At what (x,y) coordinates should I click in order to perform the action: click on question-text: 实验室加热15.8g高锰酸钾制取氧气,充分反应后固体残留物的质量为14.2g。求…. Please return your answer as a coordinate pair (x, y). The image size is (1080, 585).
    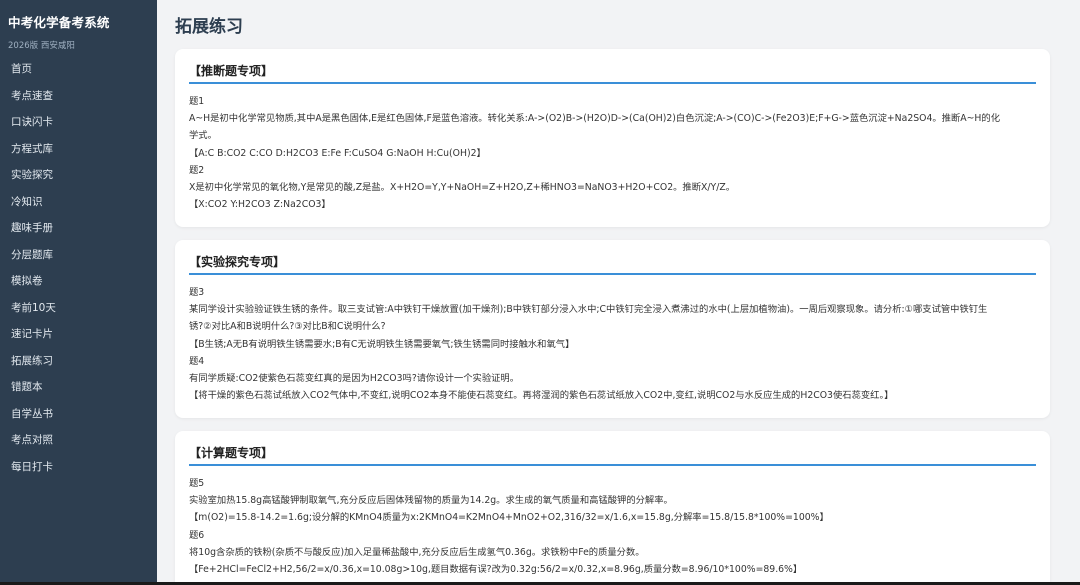
    Looking at the image, I should click on (431, 501).